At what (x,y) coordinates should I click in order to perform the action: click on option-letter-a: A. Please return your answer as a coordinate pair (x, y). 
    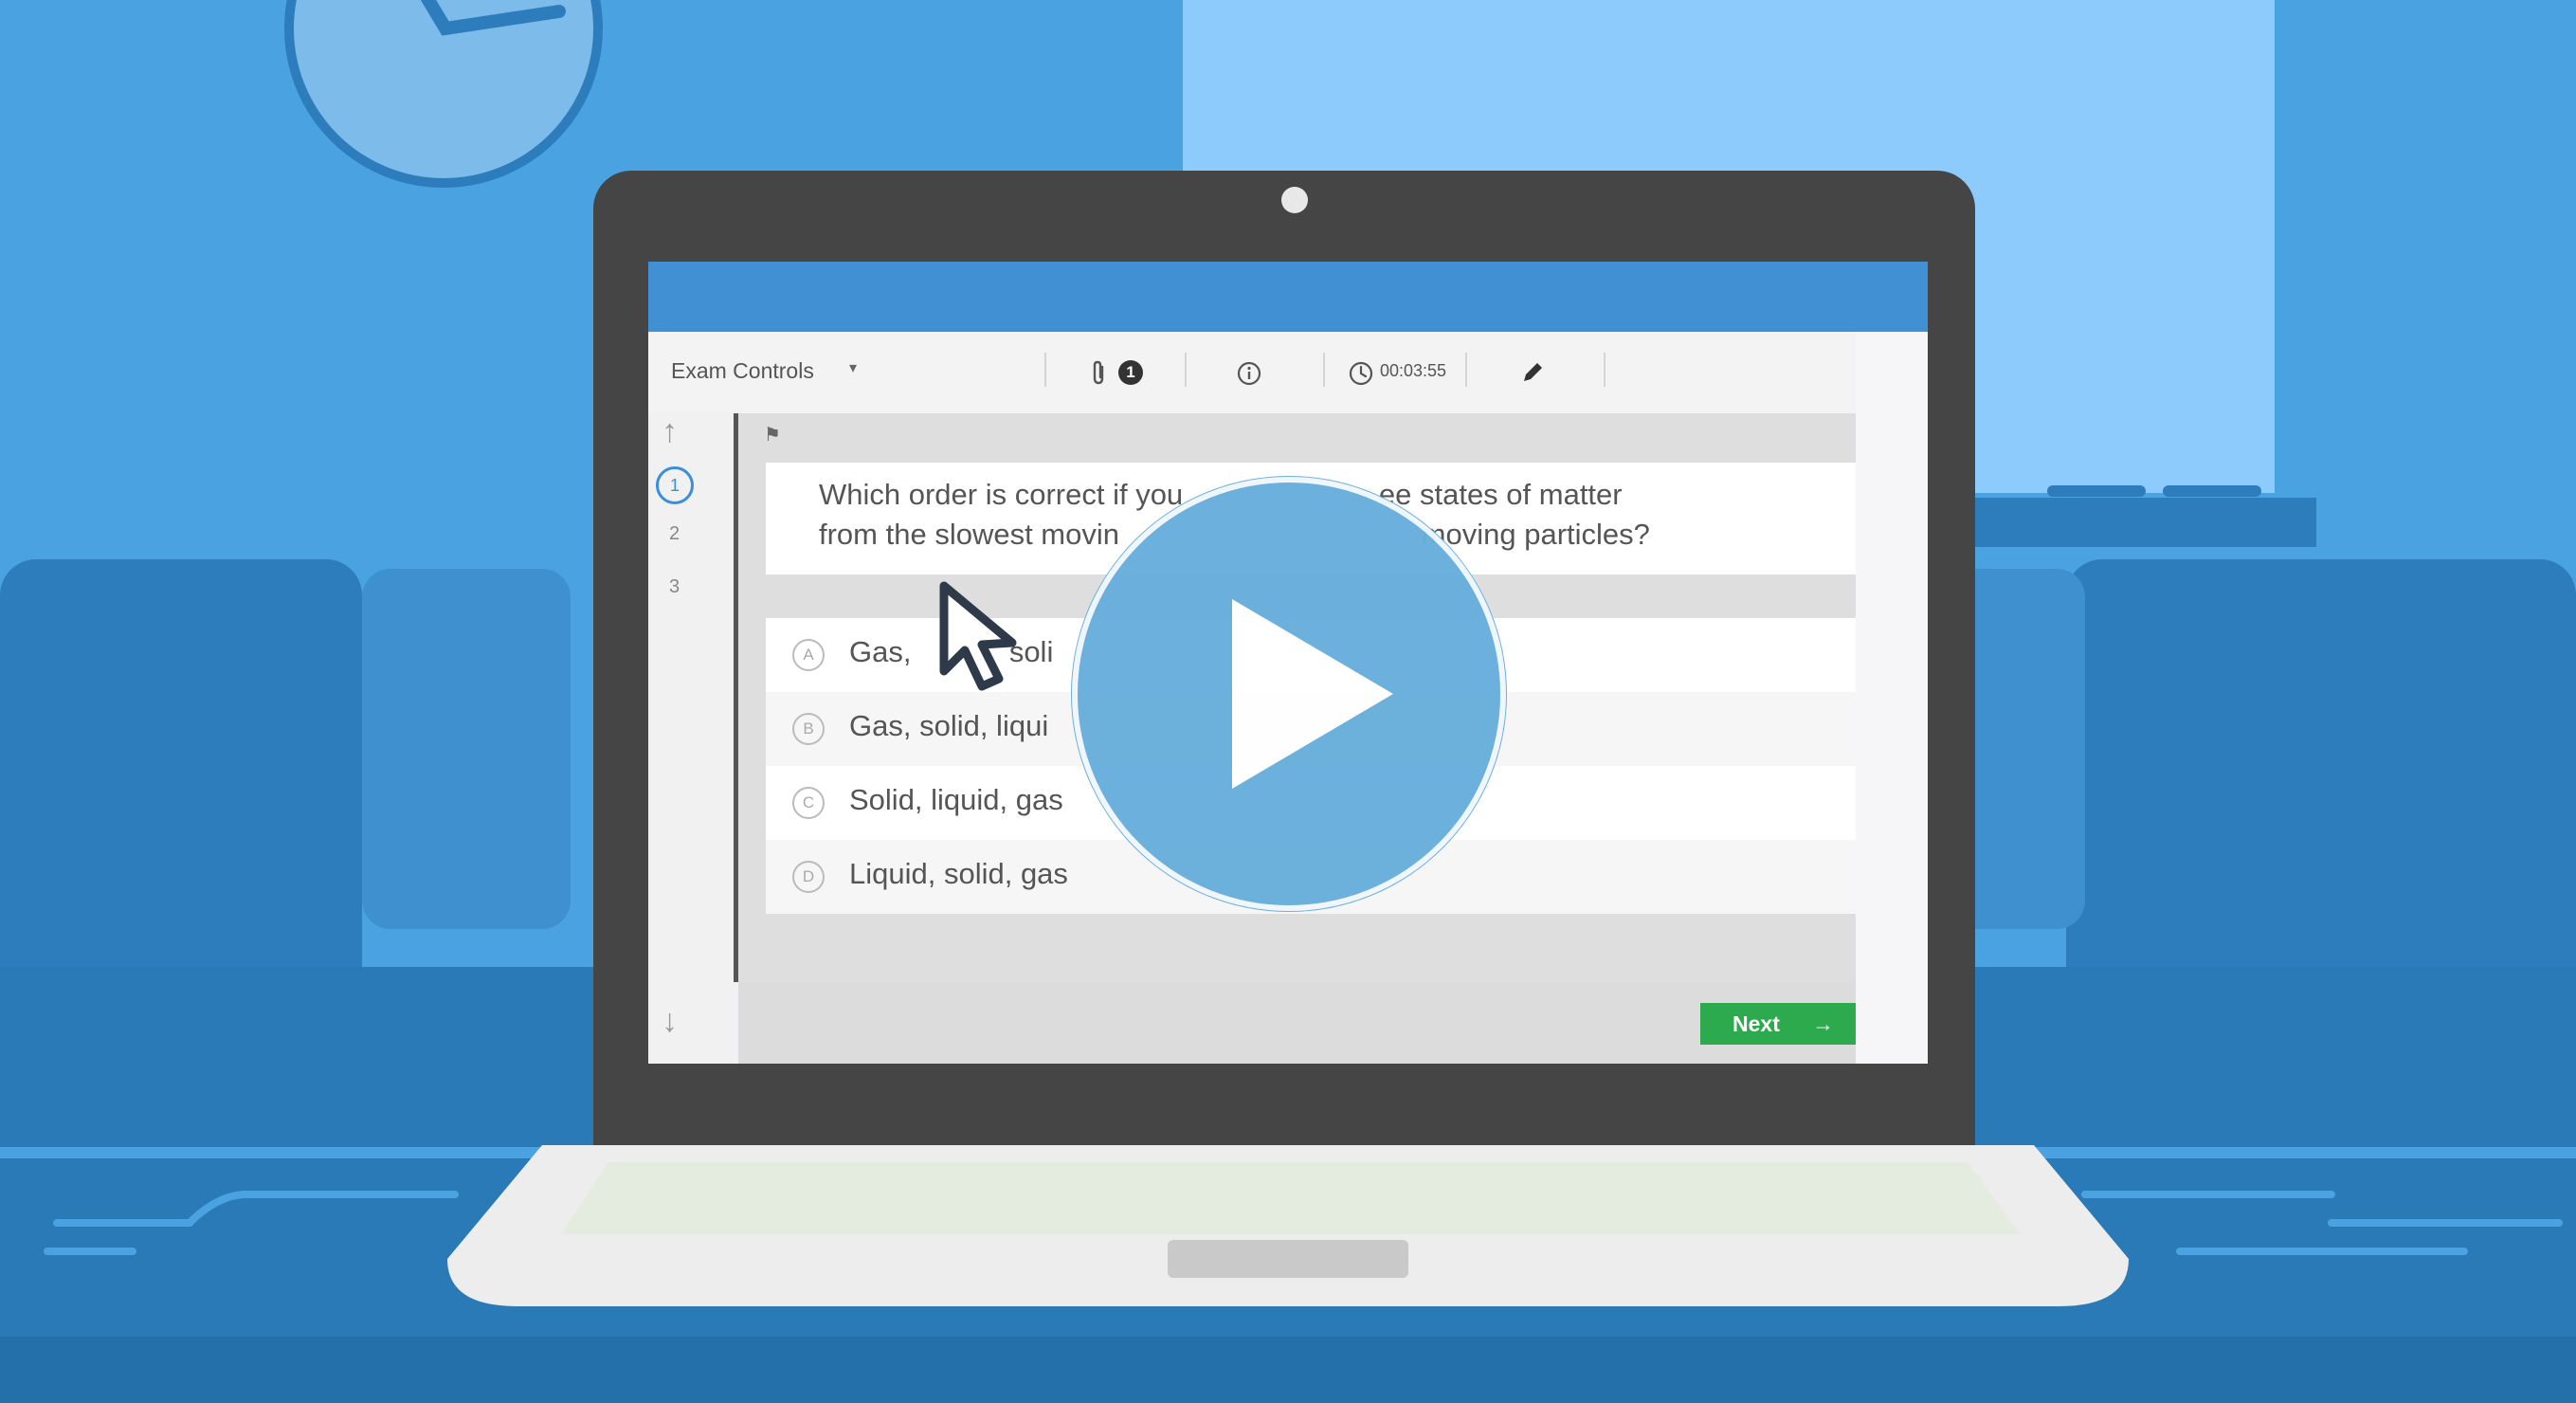
    Looking at the image, I should click on (808, 655).